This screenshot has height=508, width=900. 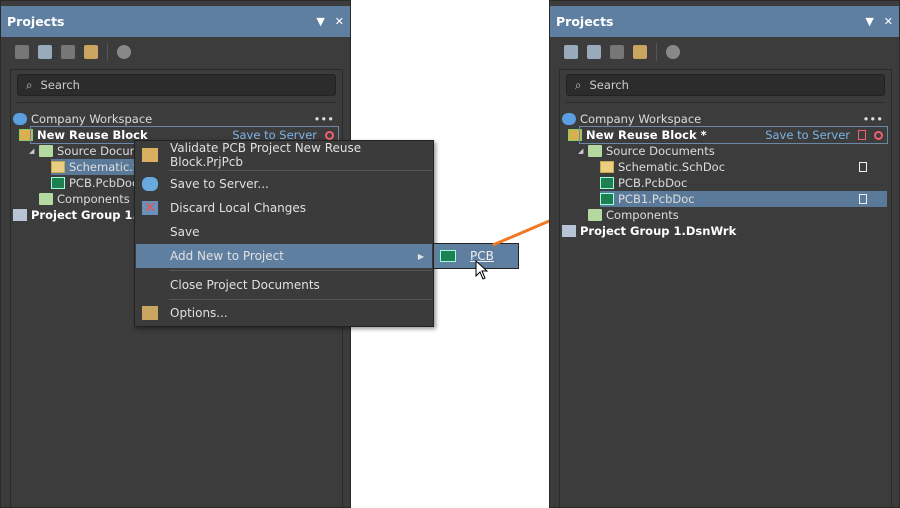 I want to click on expand-icon: ◢, so click(x=583, y=151).